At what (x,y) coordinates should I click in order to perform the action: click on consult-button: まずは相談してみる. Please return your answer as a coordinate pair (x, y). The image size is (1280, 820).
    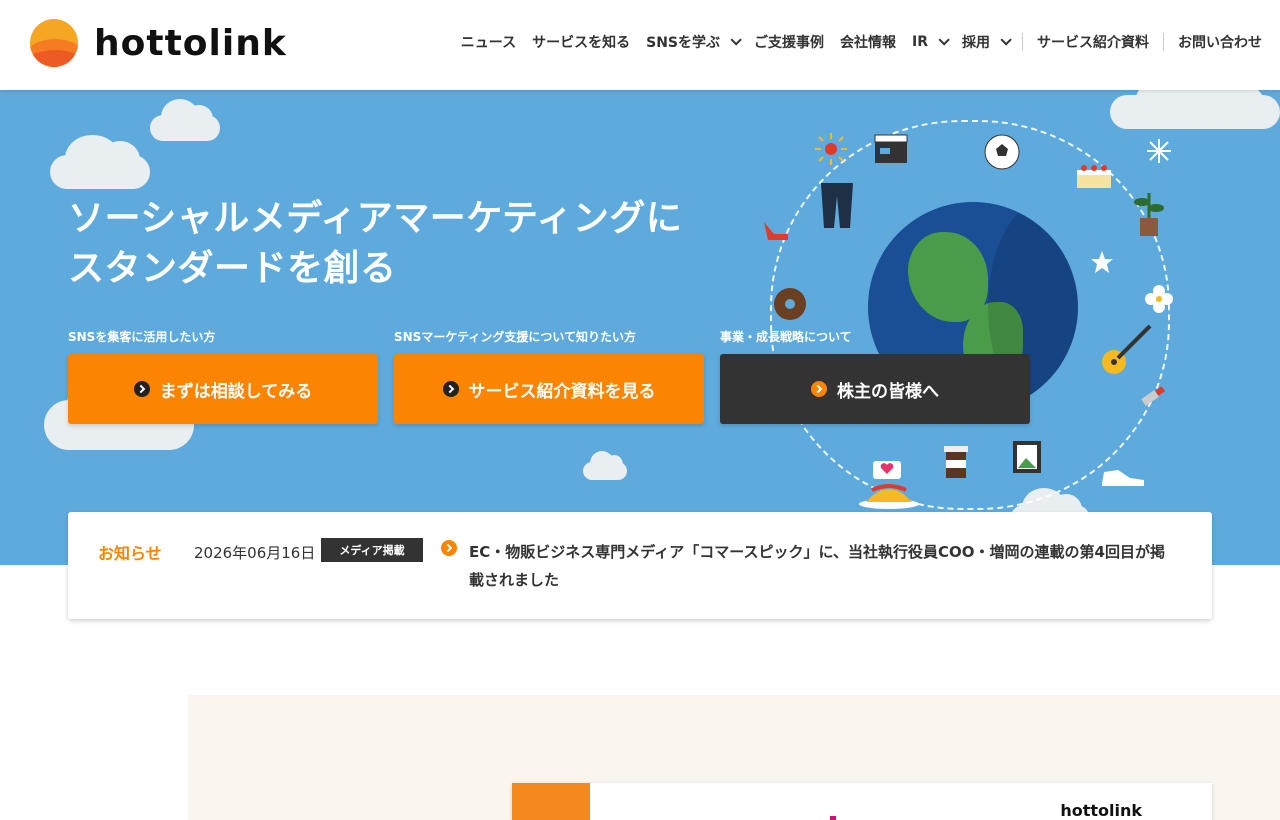
    Looking at the image, I should click on (223, 389).